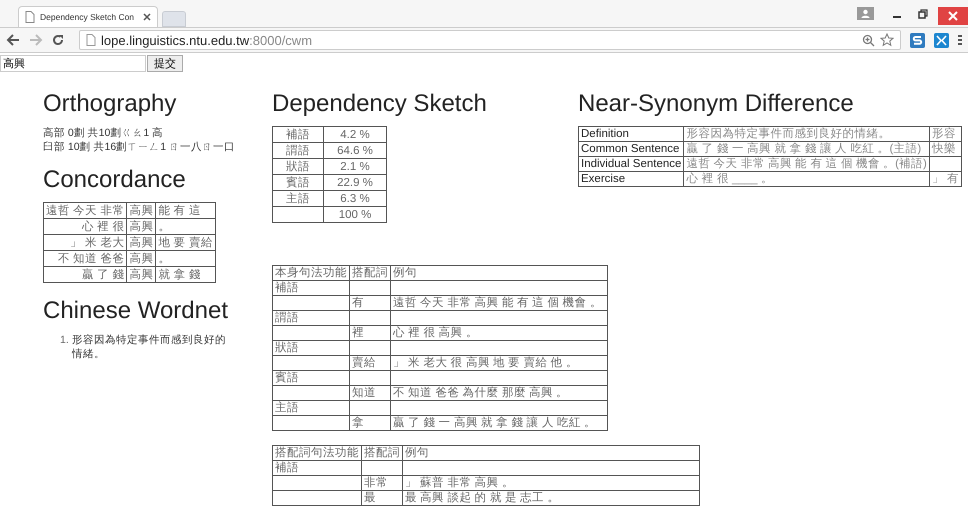  Describe the element at coordinates (485, 363) in the screenshot. I see `table-cell: 」 米 老大 很 高興 地 要 賣給 他 。` at that location.